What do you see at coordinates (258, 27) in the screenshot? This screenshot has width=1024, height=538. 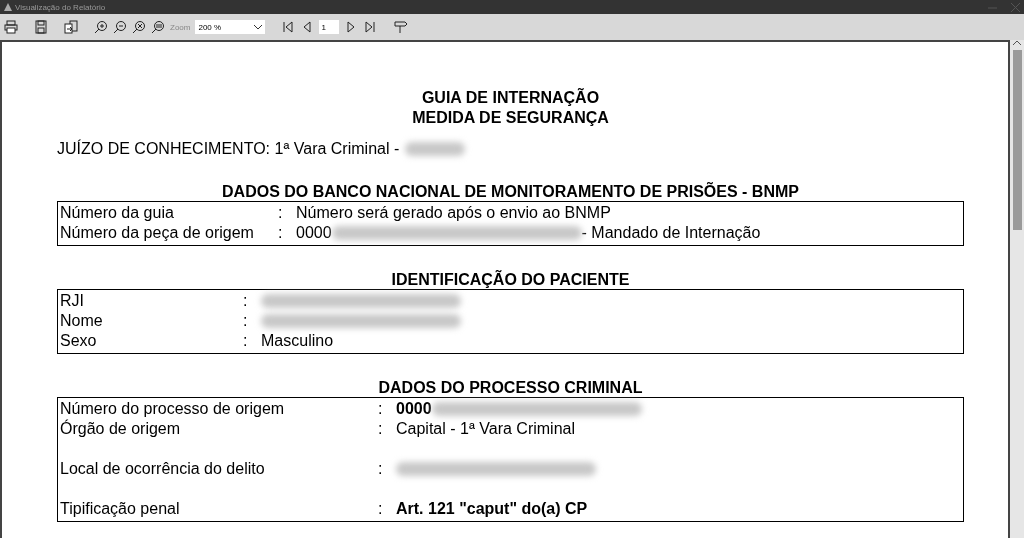 I see `chevron-down-icon` at bounding box center [258, 27].